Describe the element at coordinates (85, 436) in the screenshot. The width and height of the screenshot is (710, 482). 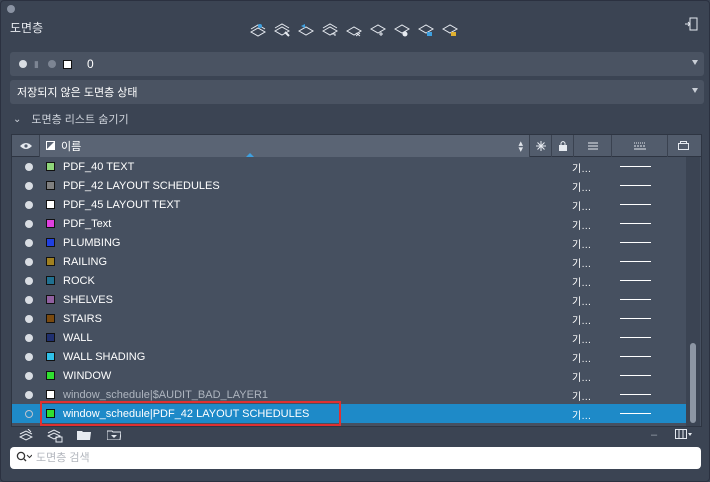
I see `layer-states-icon` at that location.